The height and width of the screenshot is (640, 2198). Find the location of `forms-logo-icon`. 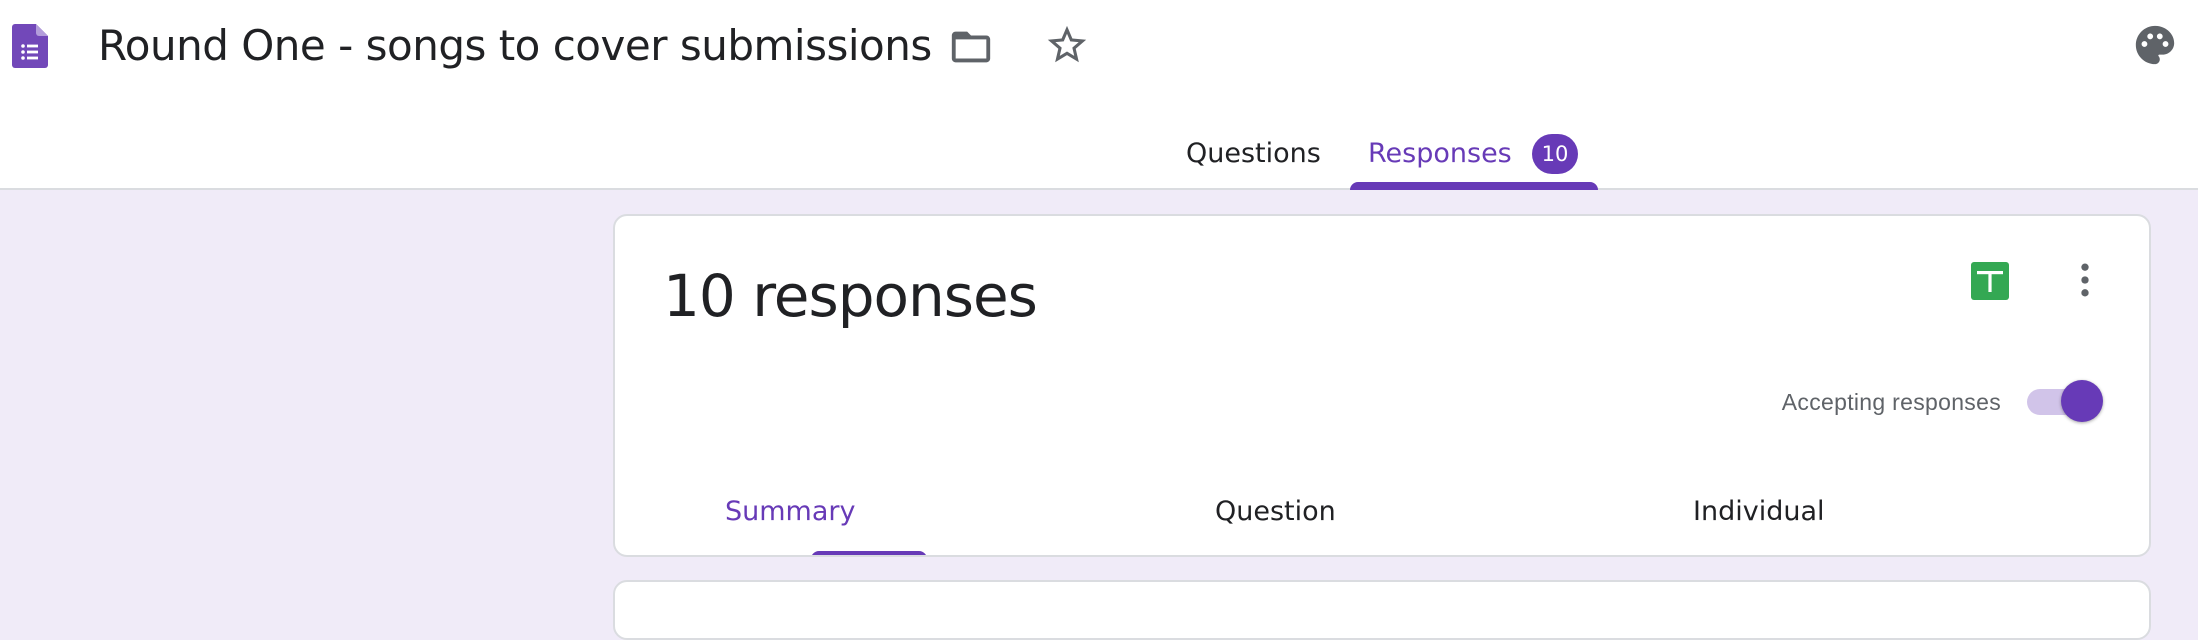

forms-logo-icon is located at coordinates (30, 46).